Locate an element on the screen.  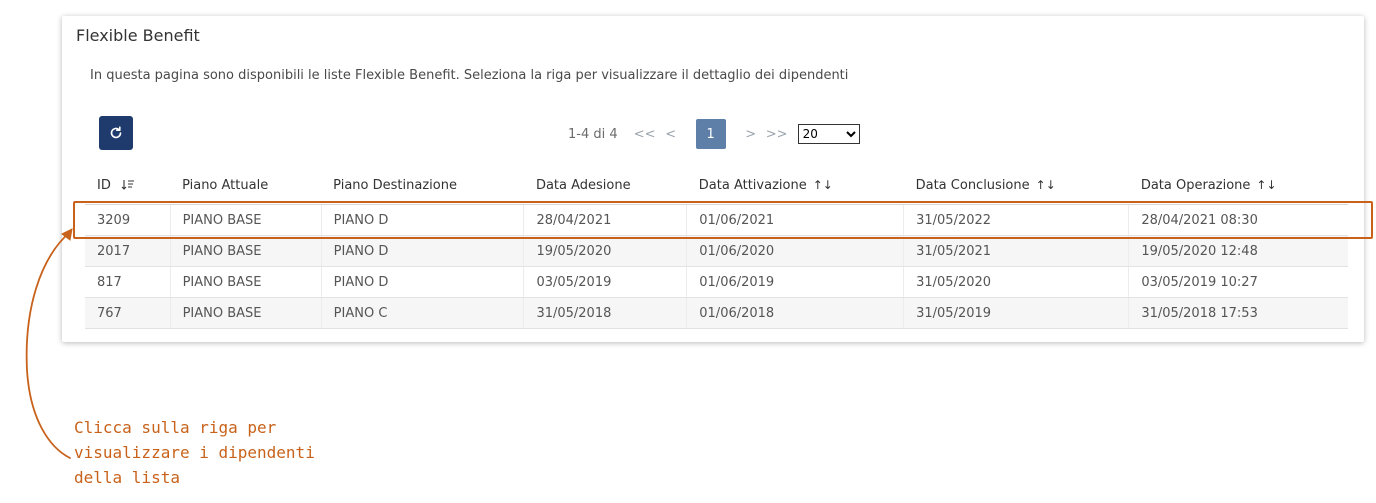
prev-page-button: < is located at coordinates (671, 134).